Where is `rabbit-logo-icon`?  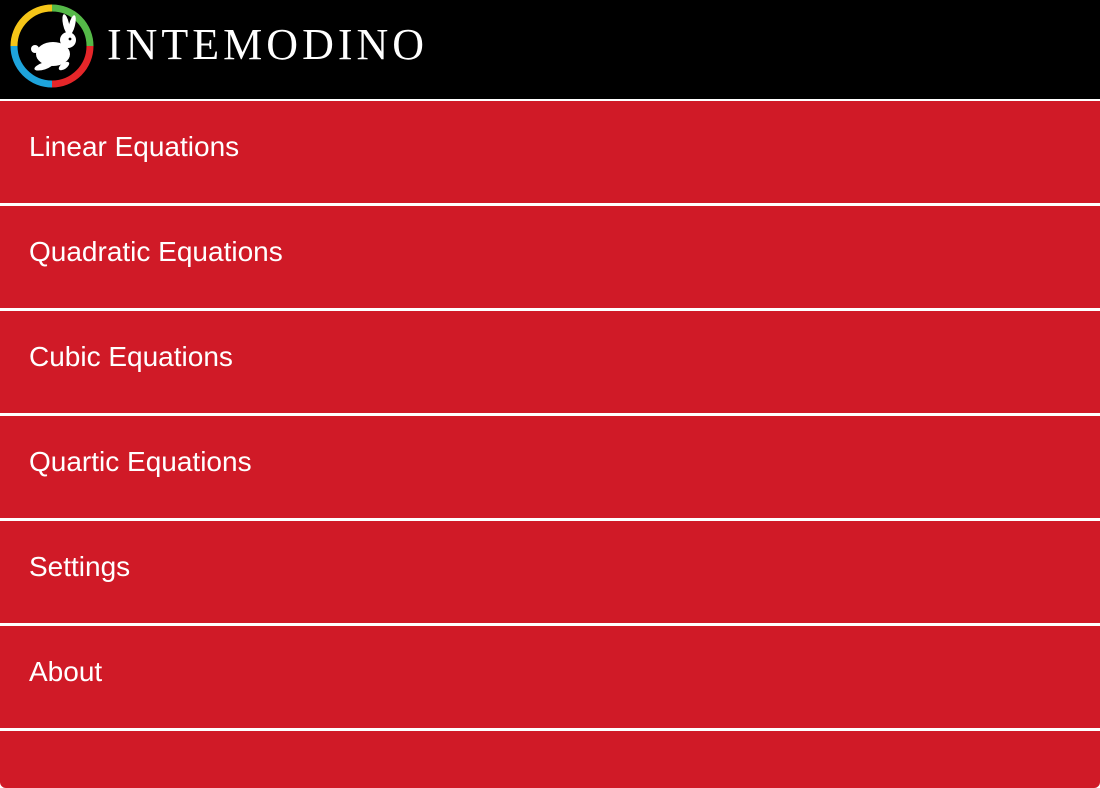 rabbit-logo-icon is located at coordinates (52, 46).